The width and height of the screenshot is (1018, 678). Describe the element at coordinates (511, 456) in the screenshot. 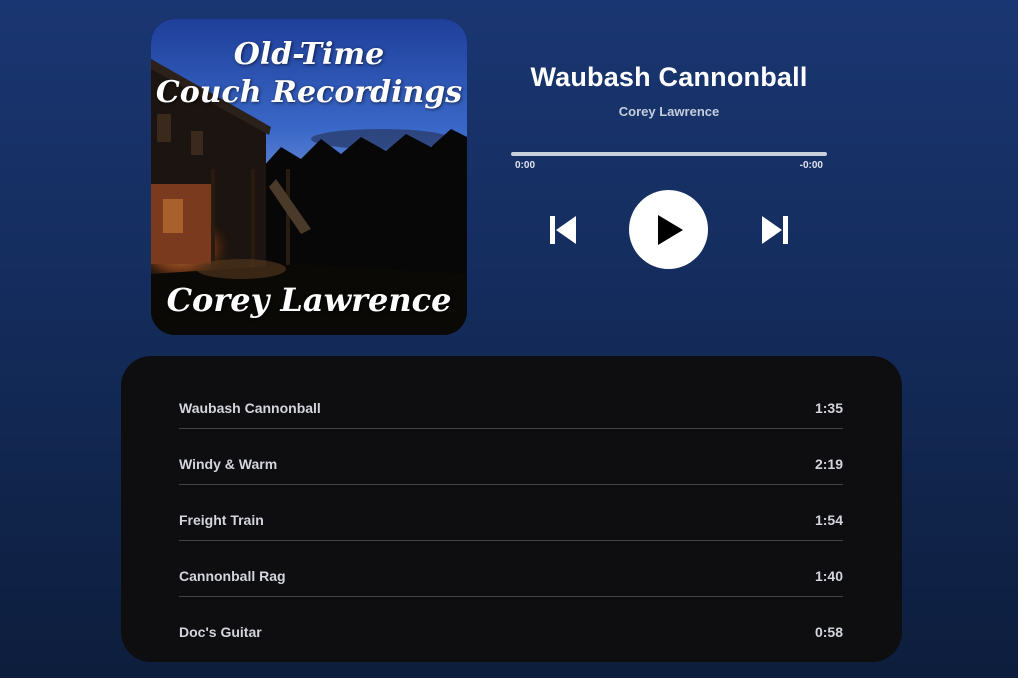

I see `track-row: Windy & Warm 2:19` at that location.